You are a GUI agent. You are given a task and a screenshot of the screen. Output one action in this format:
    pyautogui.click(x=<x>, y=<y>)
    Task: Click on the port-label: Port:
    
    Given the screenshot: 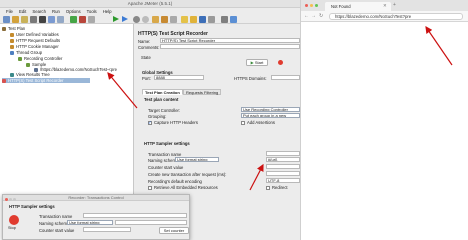 What is the action you would take?
    pyautogui.click(x=146, y=78)
    